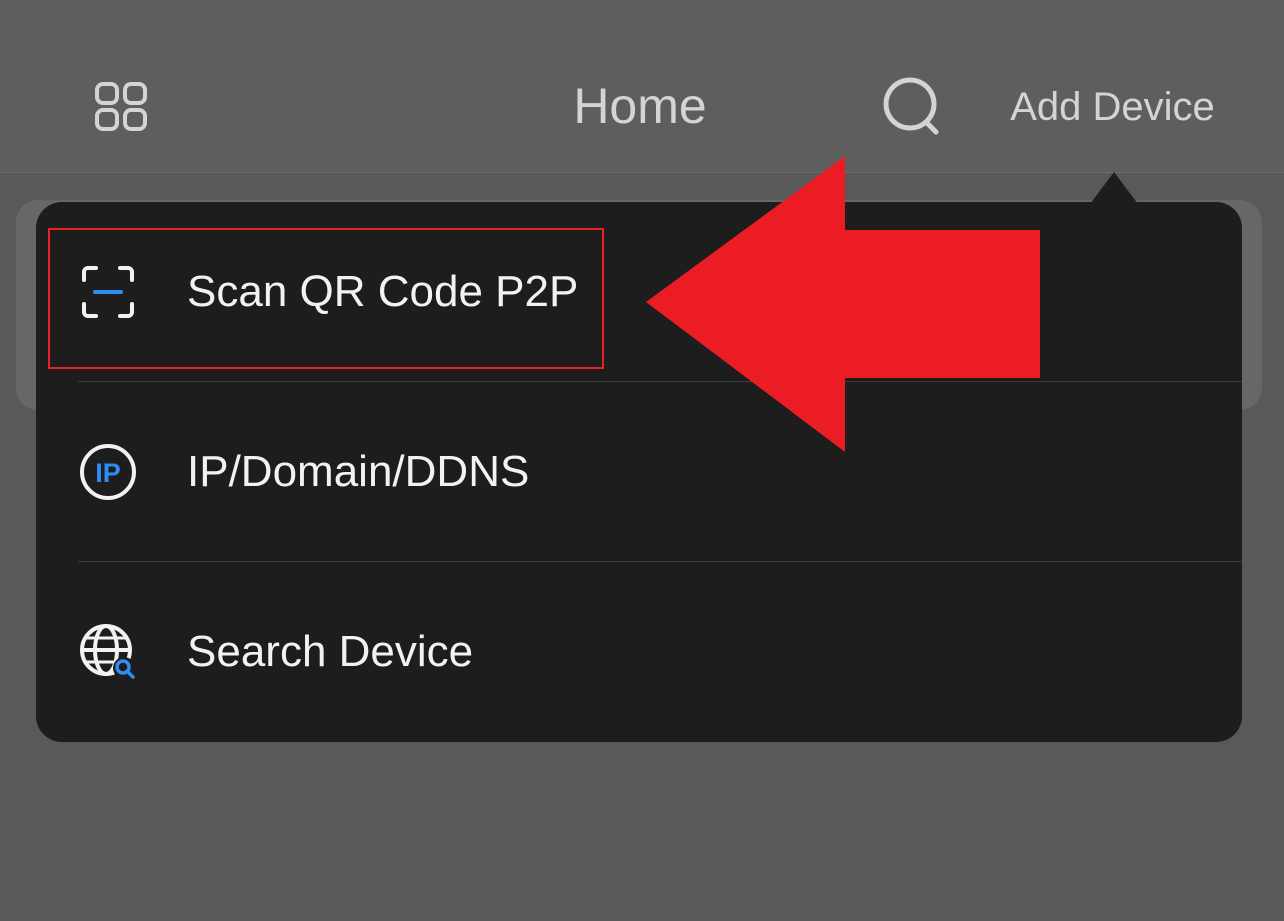 This screenshot has height=921, width=1284. What do you see at coordinates (330, 651) in the screenshot?
I see `menu-item-label: Search Device` at bounding box center [330, 651].